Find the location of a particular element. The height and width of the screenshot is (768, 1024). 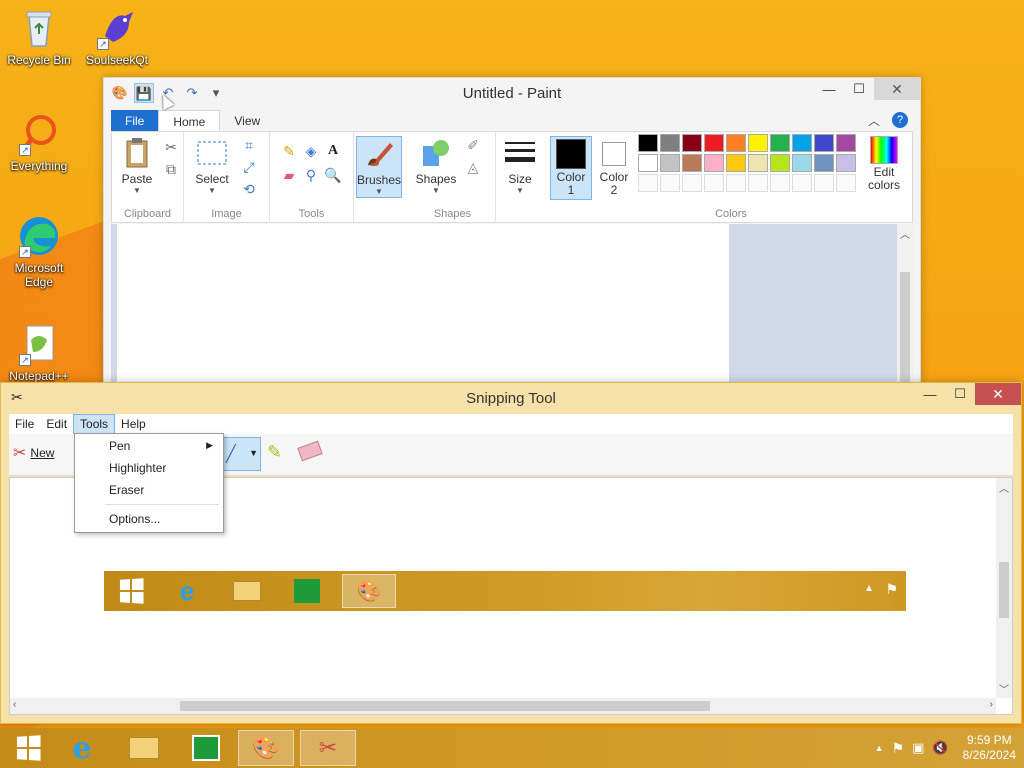

color1-button: Color 1 is located at coordinates (571, 168).